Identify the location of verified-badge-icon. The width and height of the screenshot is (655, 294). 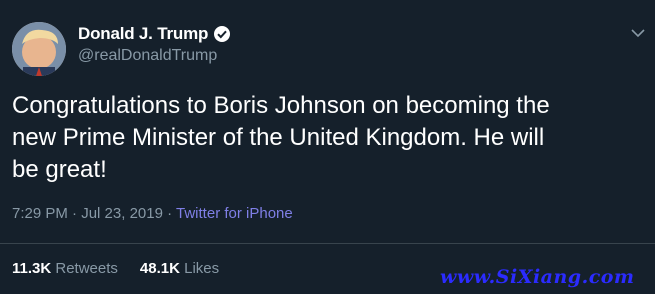
(222, 34).